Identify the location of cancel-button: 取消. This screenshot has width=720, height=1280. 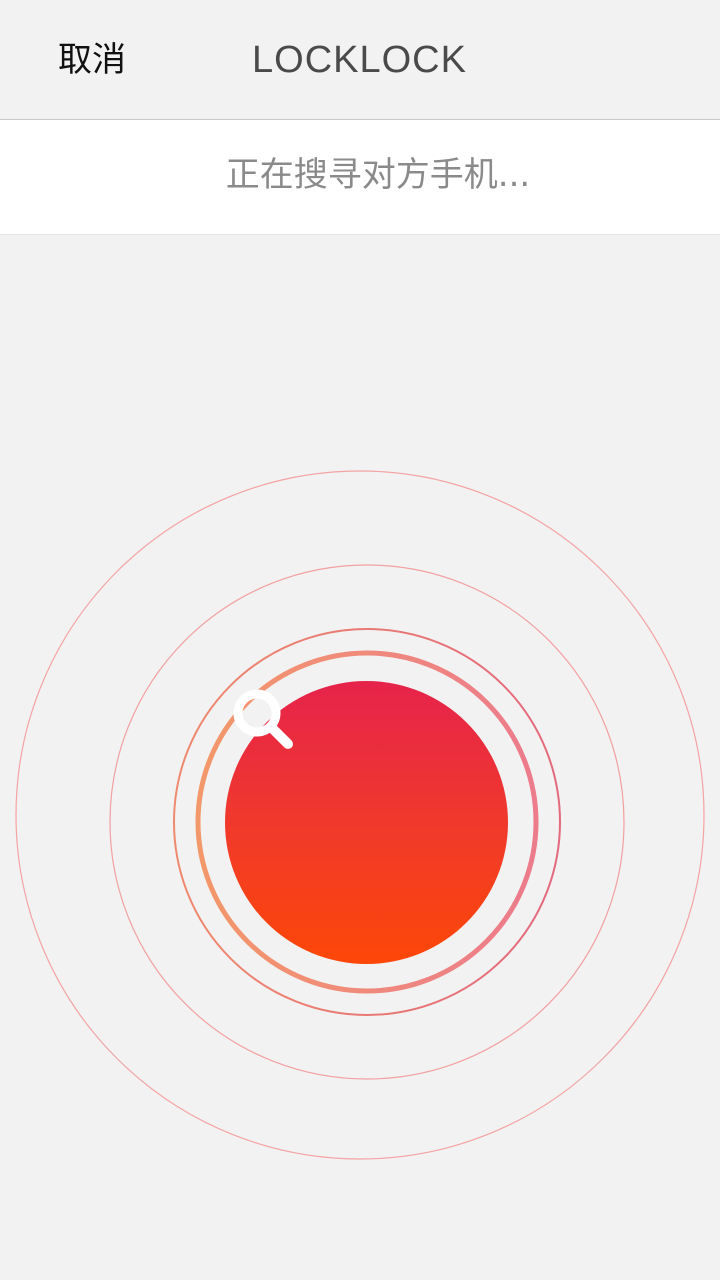
(92, 60).